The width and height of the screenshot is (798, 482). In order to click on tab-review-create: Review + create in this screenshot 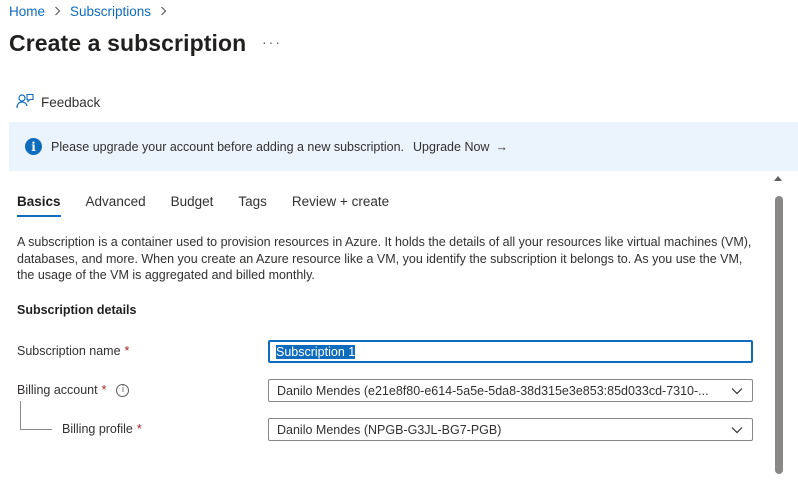, I will do `click(340, 205)`.